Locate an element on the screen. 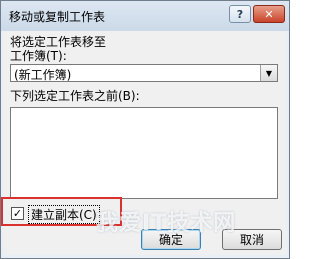 The image size is (320, 259). help-button: ? is located at coordinates (240, 14).